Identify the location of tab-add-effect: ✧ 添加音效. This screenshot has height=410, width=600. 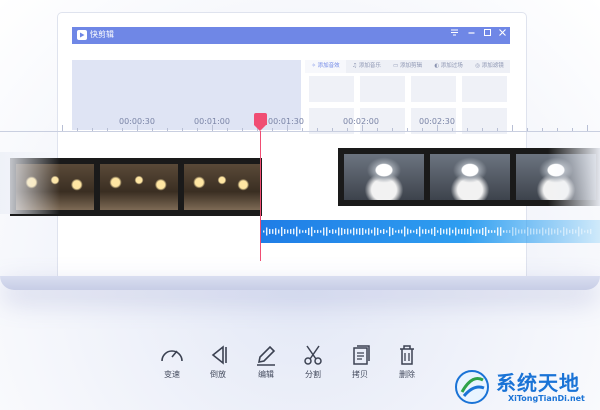
(325, 66).